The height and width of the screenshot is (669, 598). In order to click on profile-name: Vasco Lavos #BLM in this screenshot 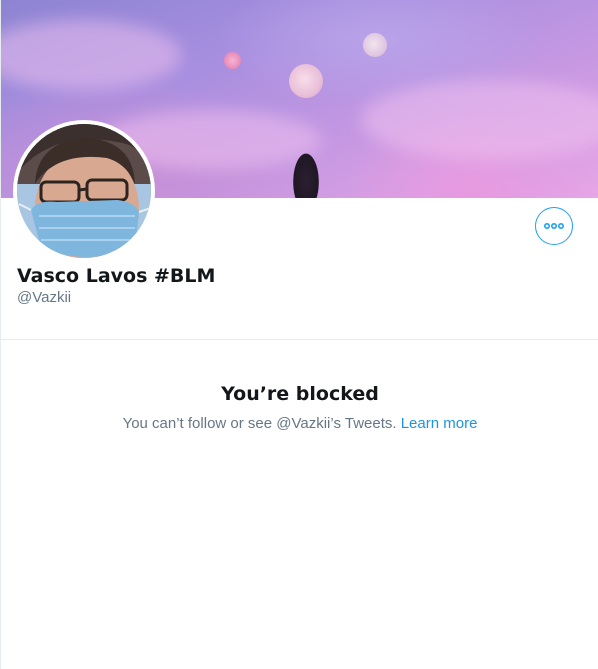, I will do `click(116, 276)`.